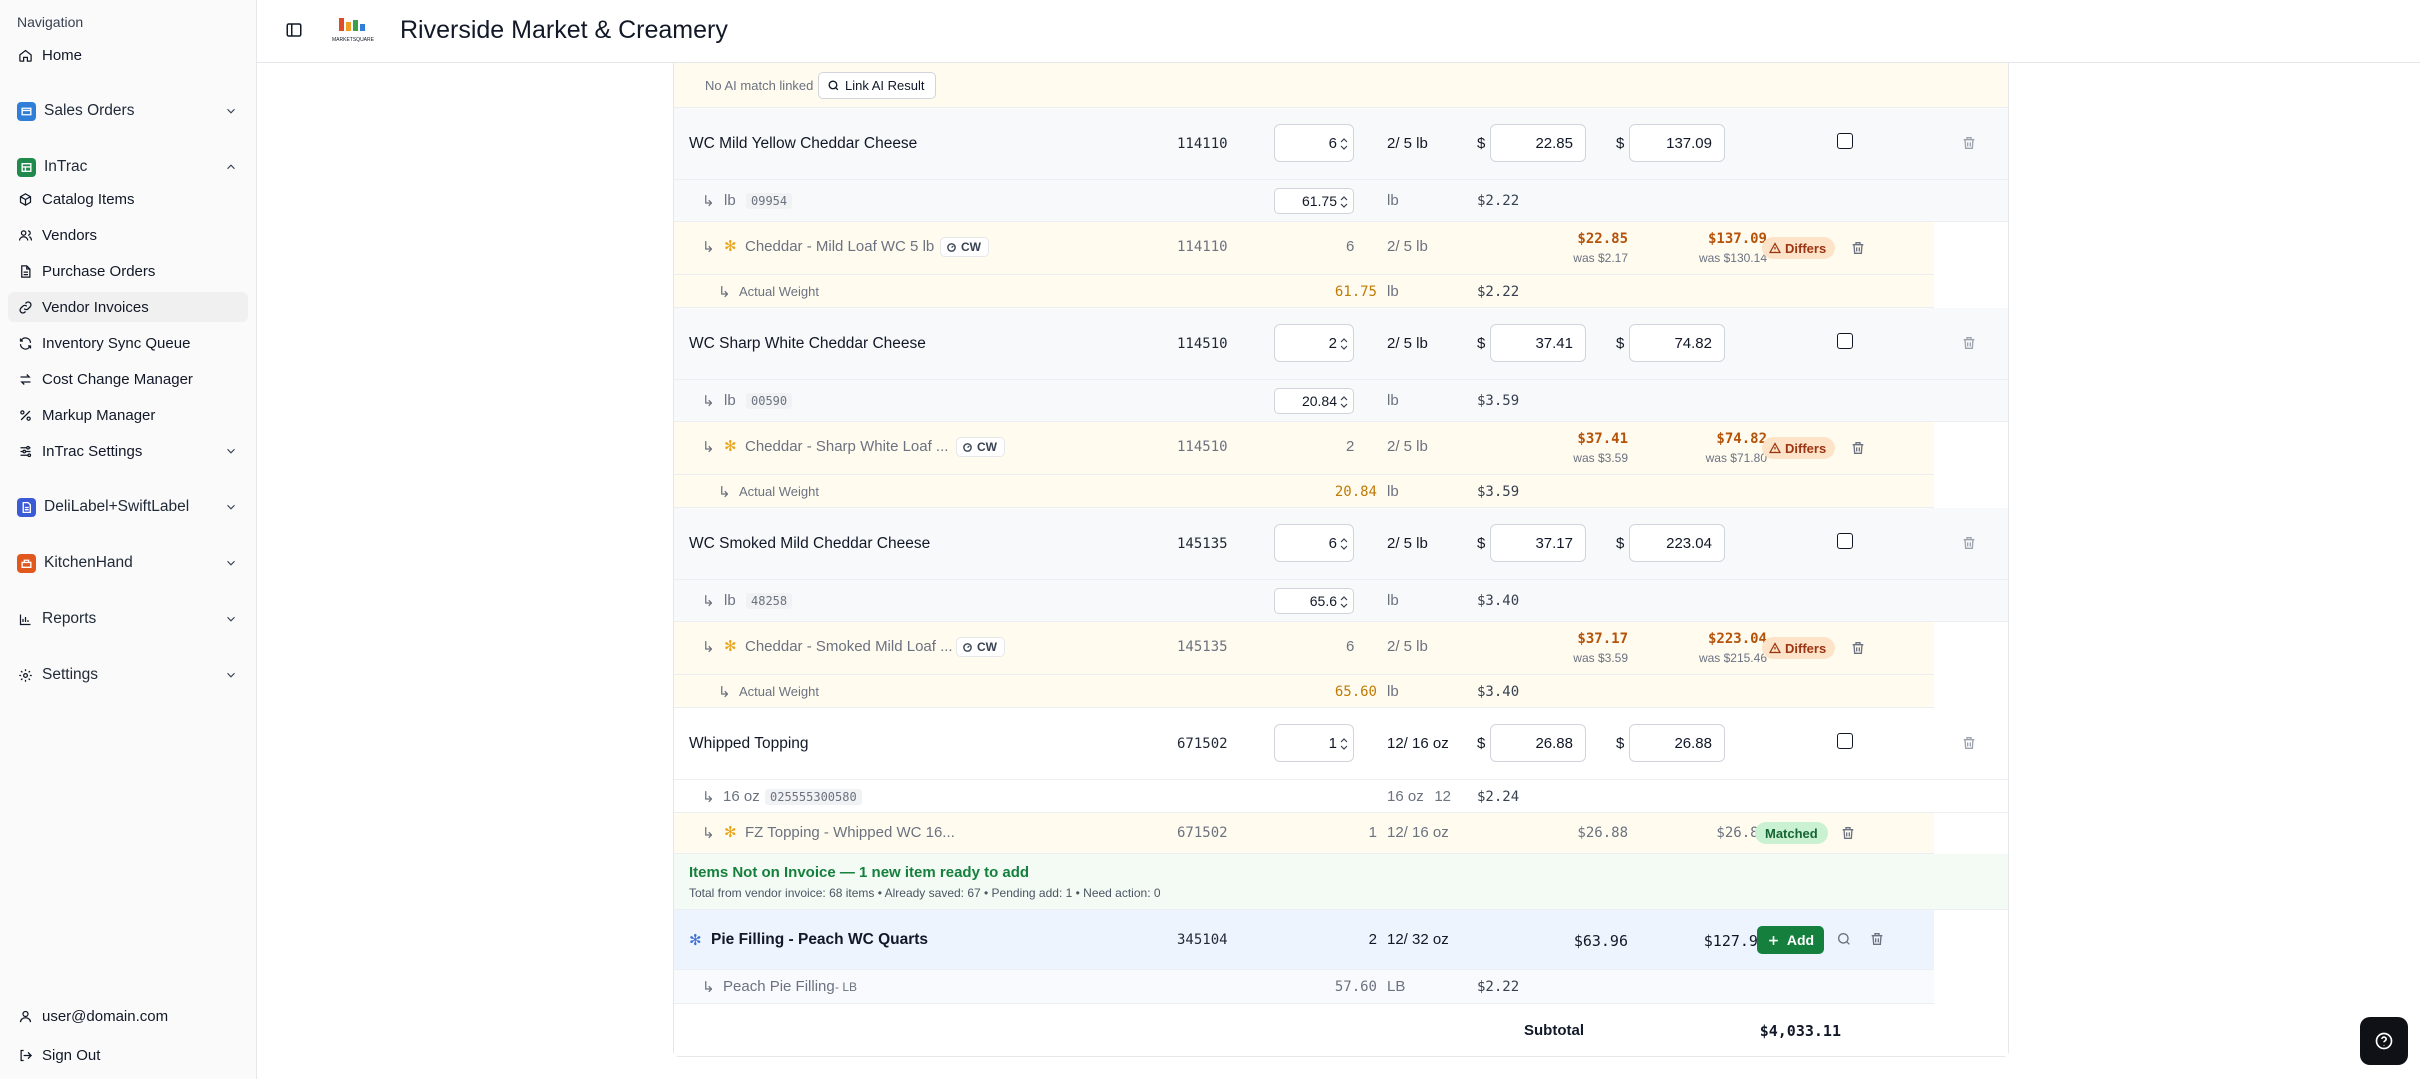 This screenshot has width=2420, height=1079. Describe the element at coordinates (1407, 143) in the screenshot. I see `pack-size: 2/ 5 lb` at that location.